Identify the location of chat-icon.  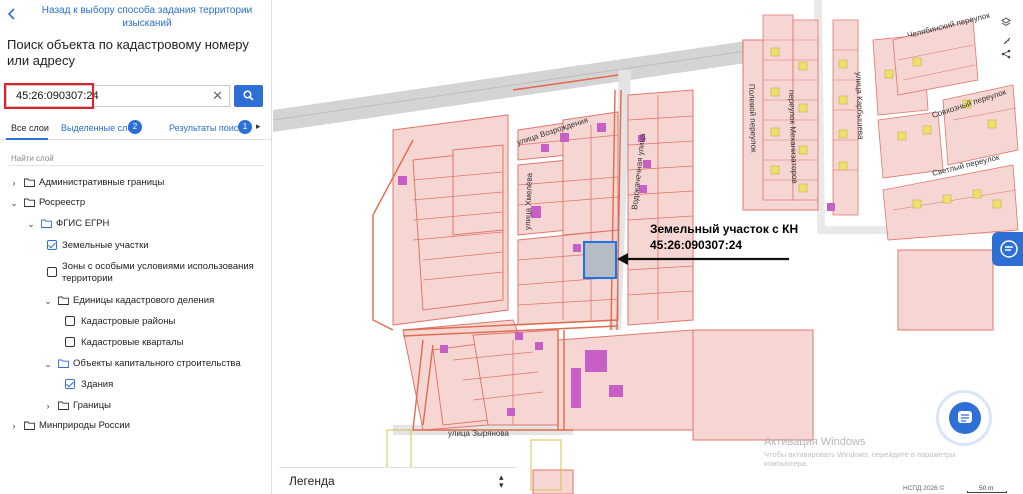
(965, 417).